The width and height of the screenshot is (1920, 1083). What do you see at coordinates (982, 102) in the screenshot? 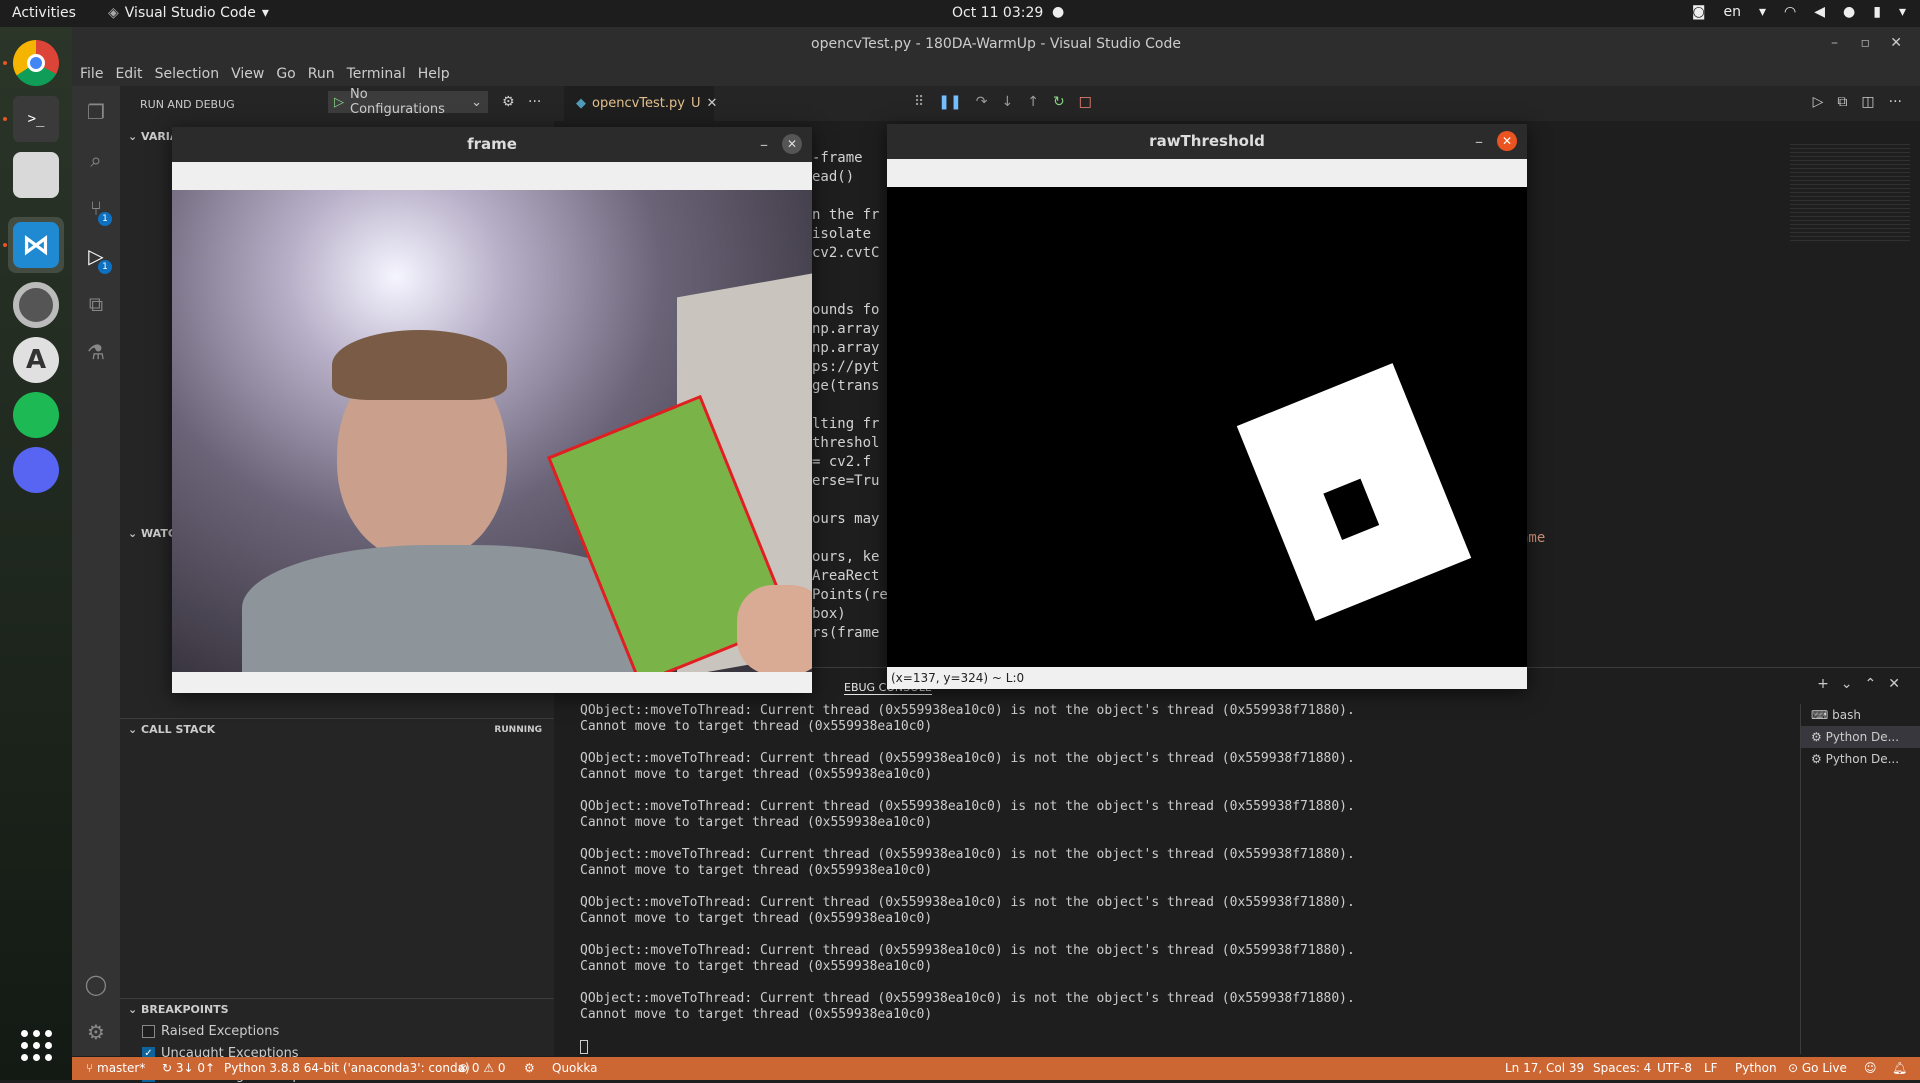
I see `step-over-icon: ↷` at bounding box center [982, 102].